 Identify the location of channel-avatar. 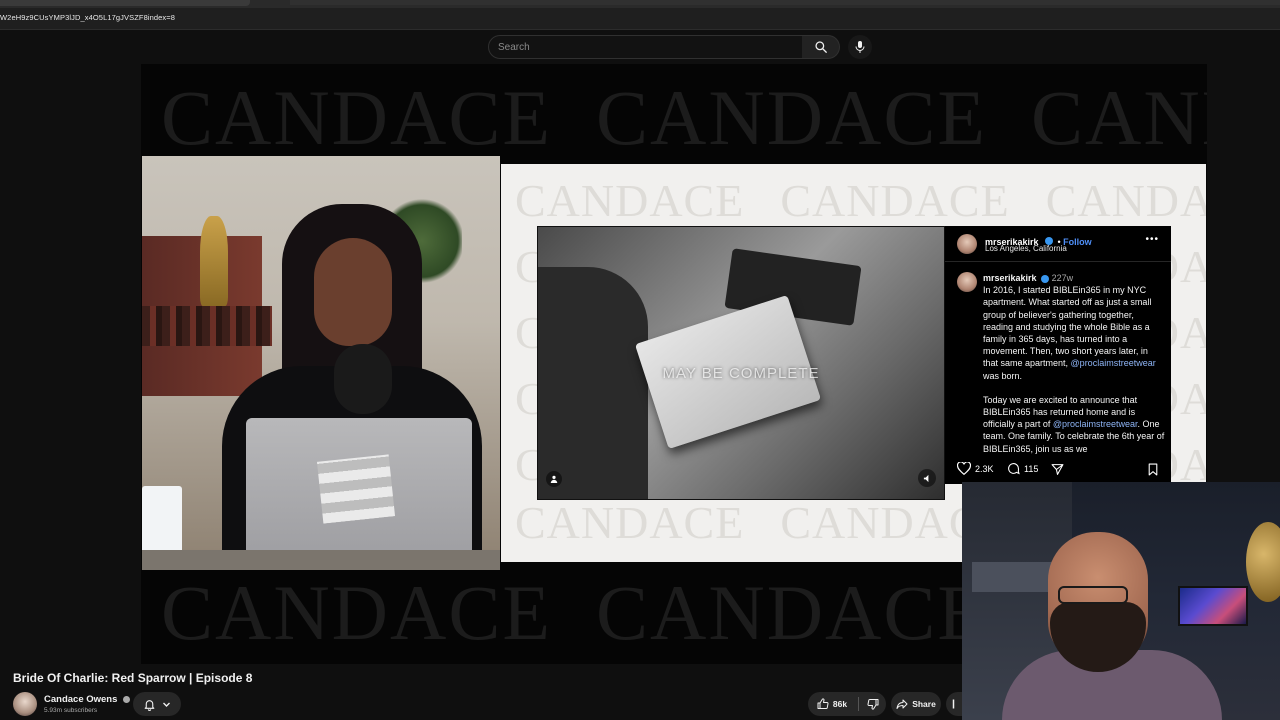
(25, 704).